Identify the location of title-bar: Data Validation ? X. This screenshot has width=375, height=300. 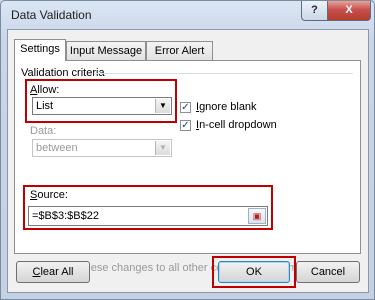
(187, 15).